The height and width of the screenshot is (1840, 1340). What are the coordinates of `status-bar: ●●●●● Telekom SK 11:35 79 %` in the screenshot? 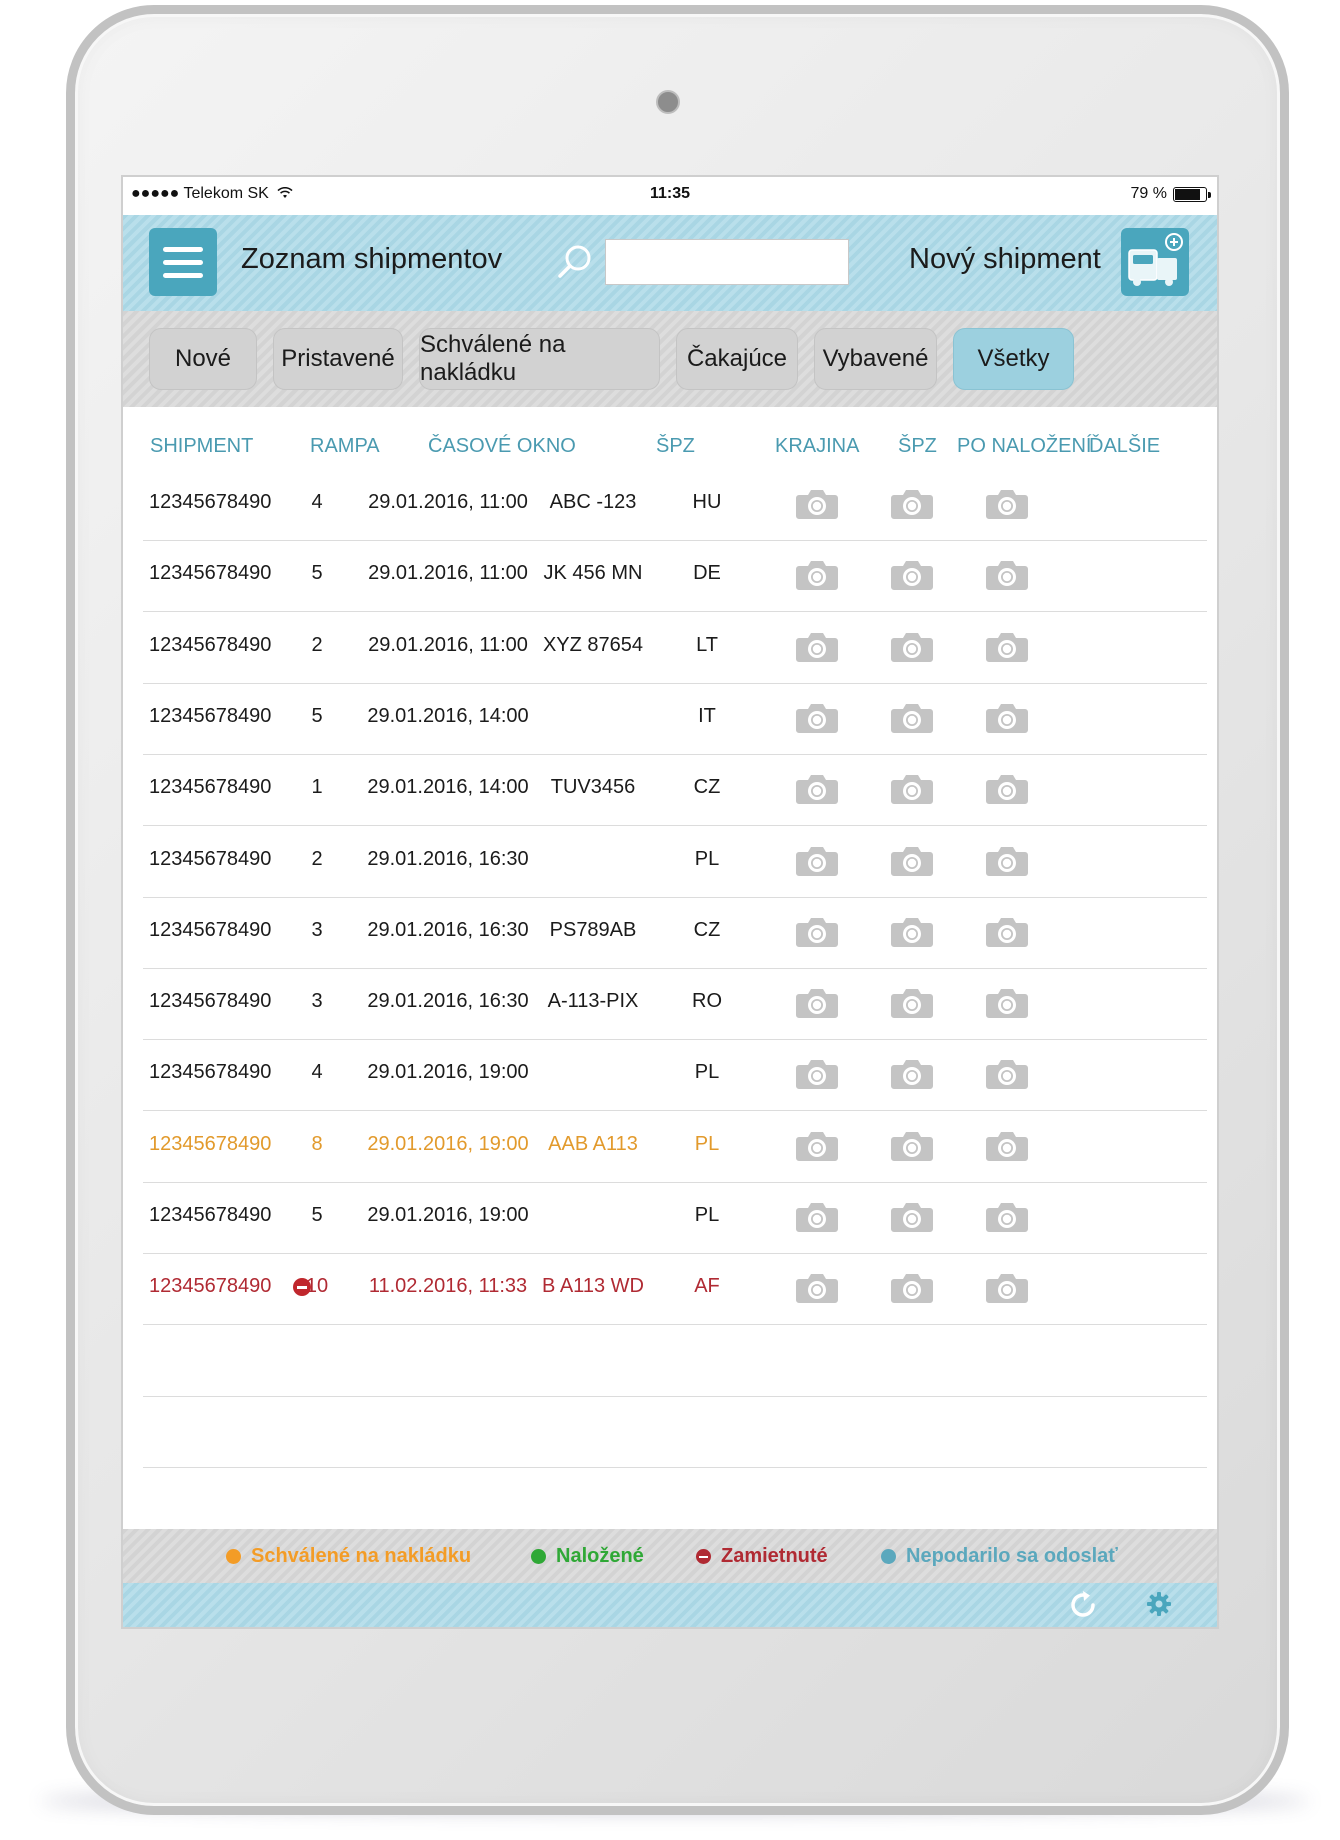 It's located at (670, 196).